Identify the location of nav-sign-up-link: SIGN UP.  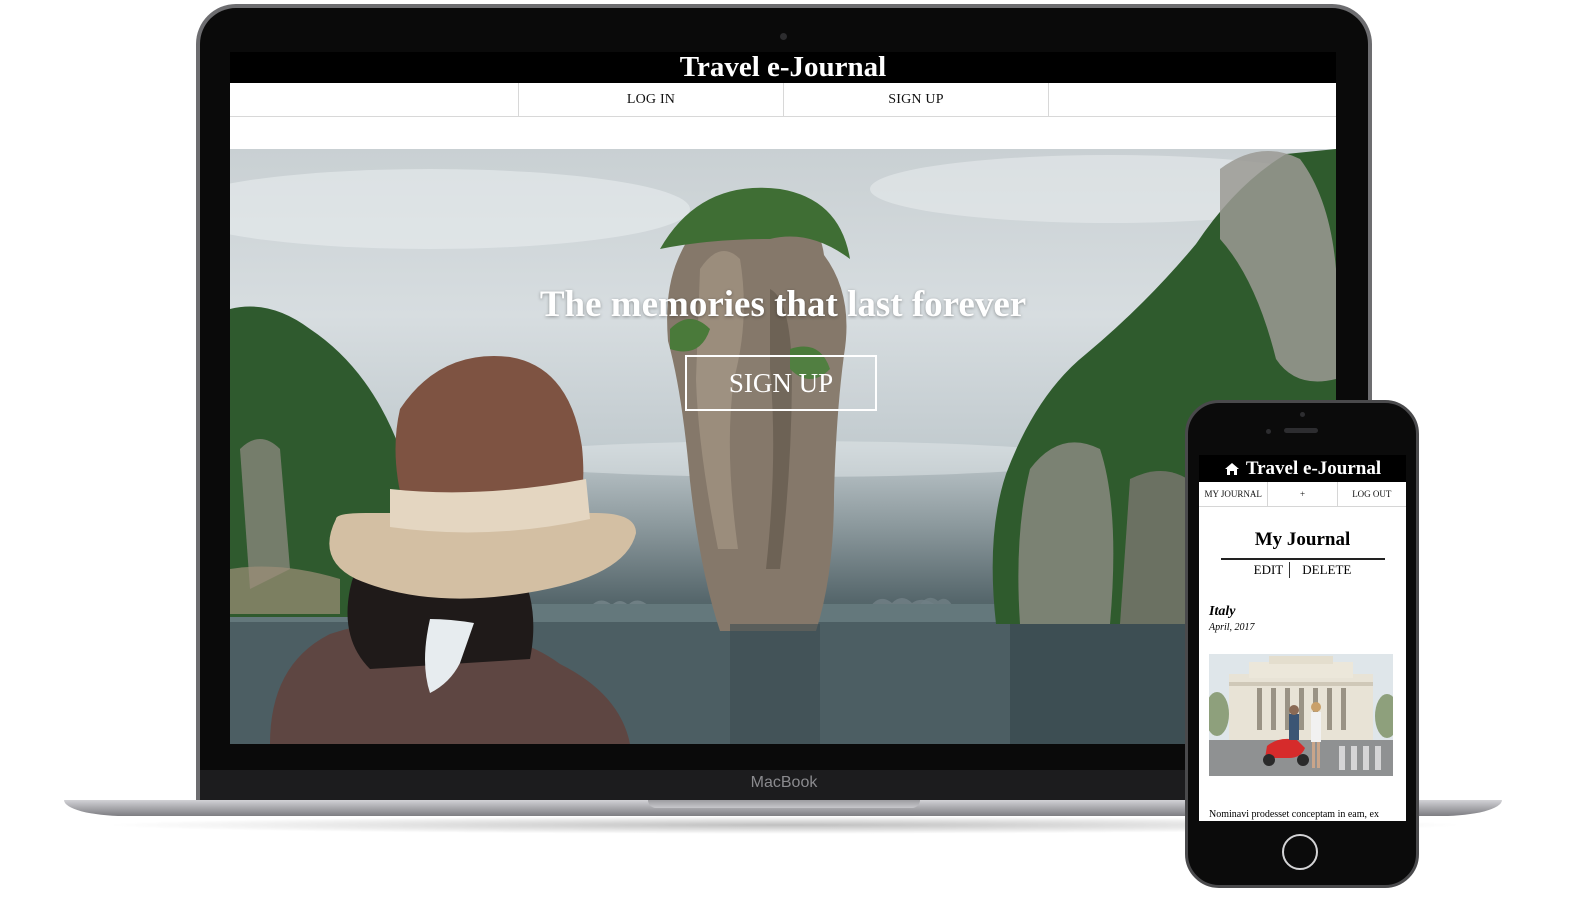
(916, 99).